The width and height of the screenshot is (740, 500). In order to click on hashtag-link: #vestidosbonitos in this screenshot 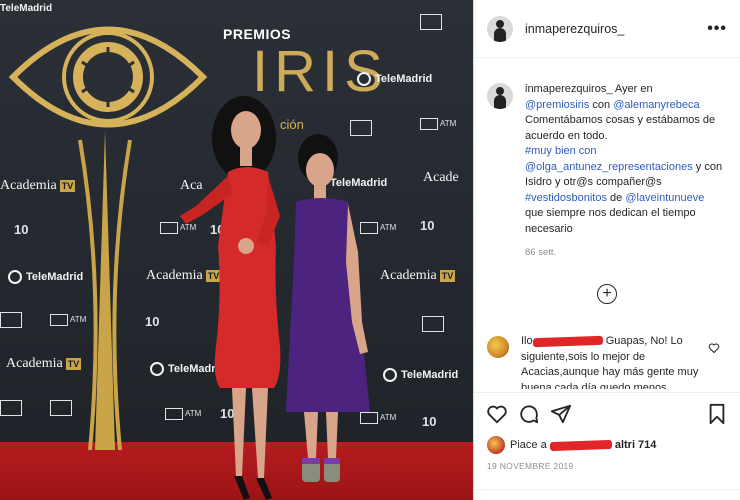, I will do `click(566, 198)`.